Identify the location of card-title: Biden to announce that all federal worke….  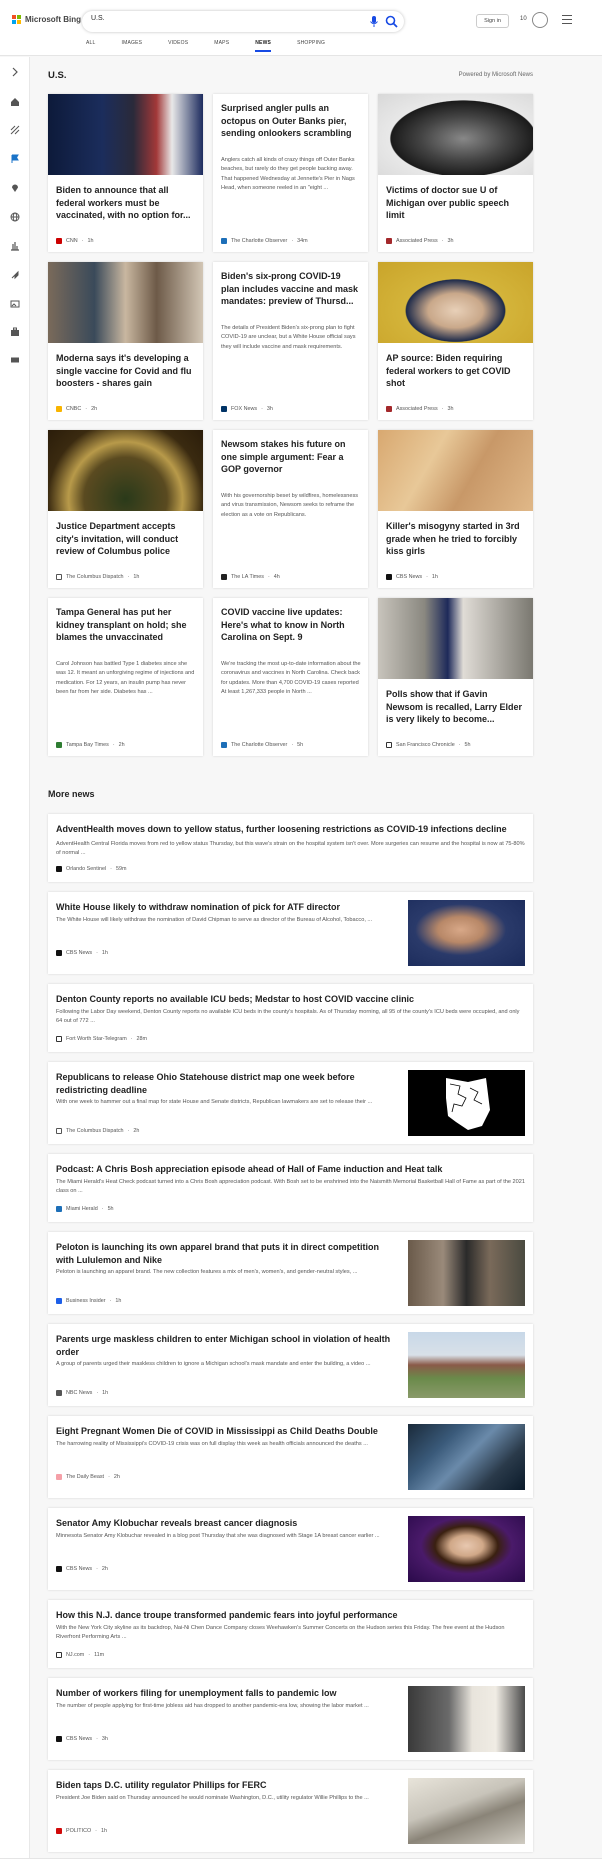
(126, 203).